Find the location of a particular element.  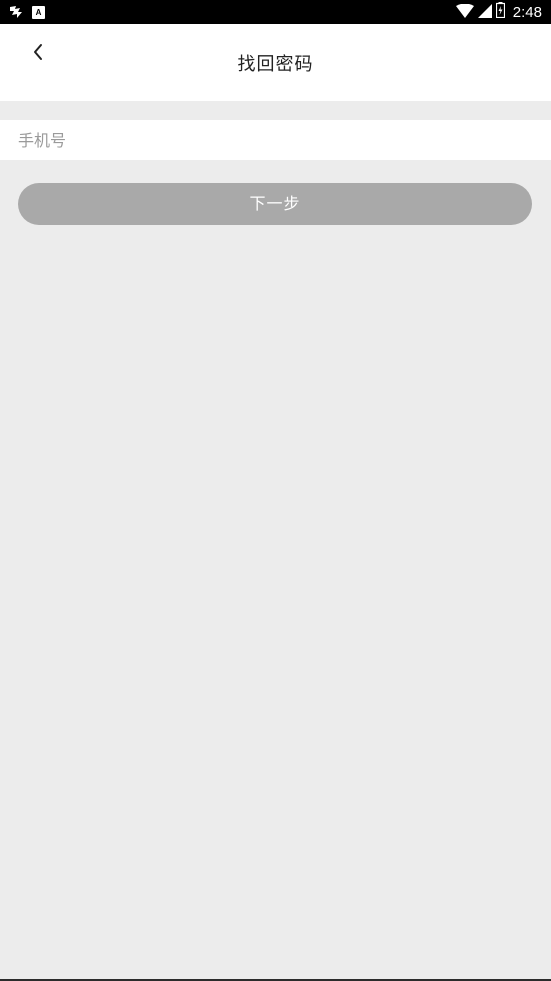

status-right-icons: 2:48 is located at coordinates (498, 12).